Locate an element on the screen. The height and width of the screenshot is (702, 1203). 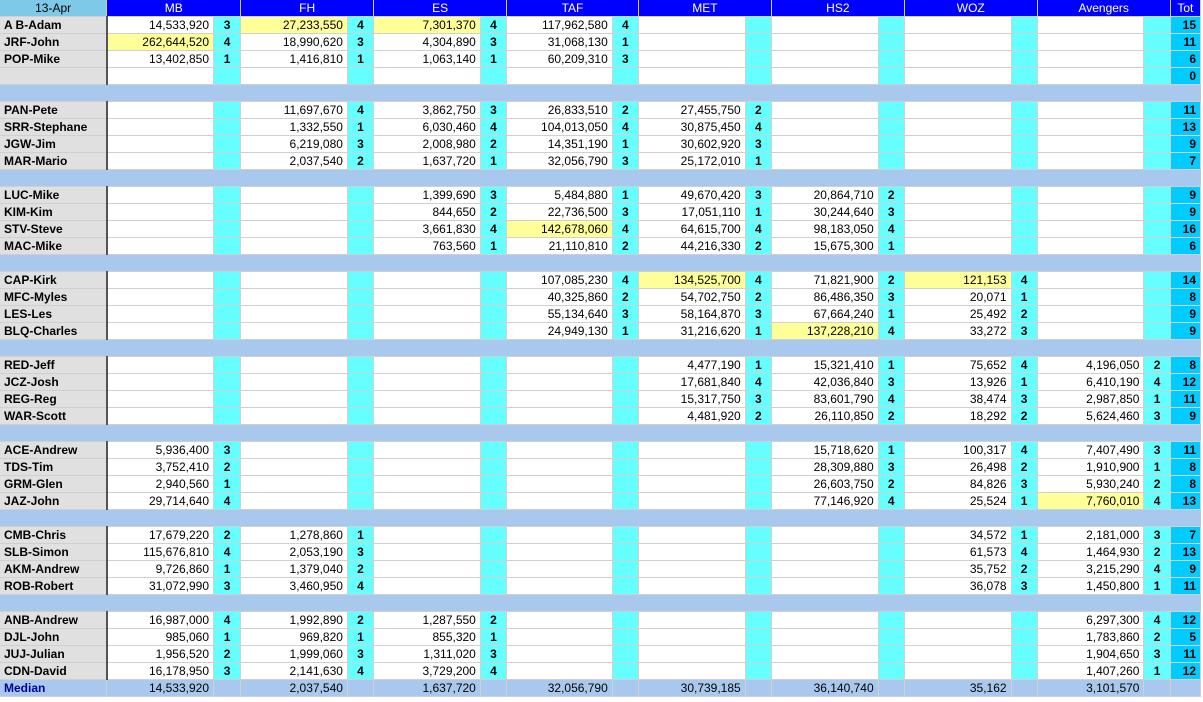
value-cell: 117,962,580 is located at coordinates (559, 25).